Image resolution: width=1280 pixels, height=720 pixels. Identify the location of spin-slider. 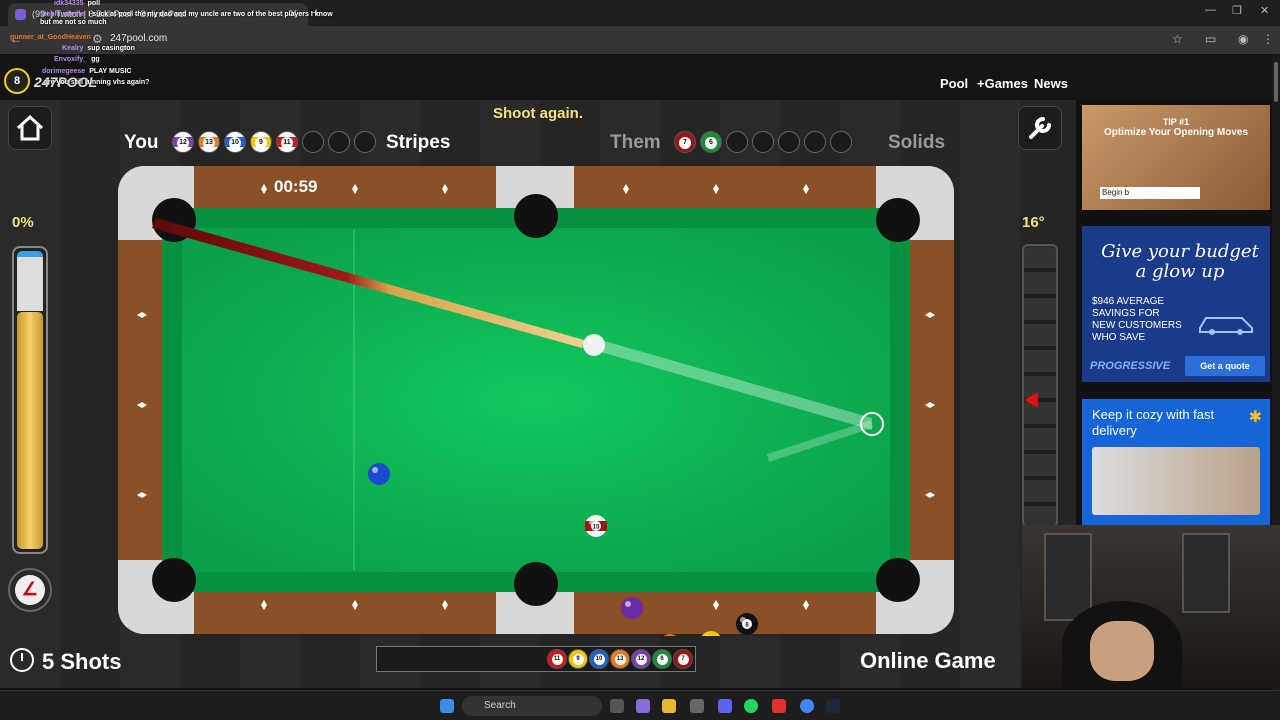
(1040, 386).